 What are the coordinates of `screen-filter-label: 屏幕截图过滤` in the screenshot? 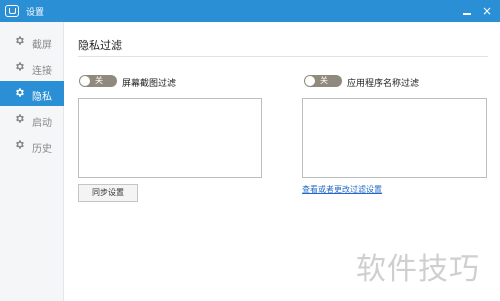 It's located at (149, 84).